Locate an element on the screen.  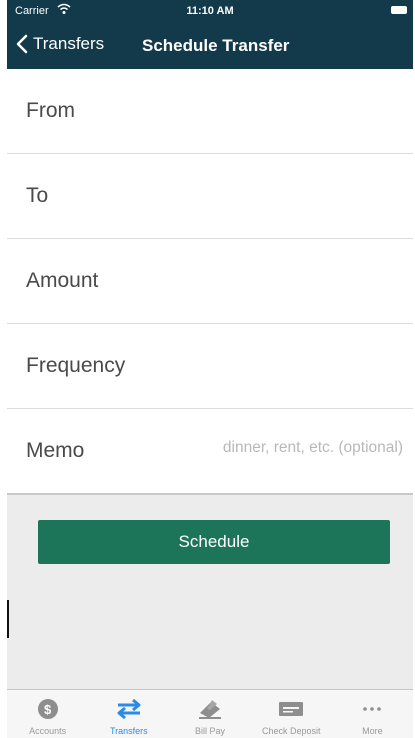
tab-accounts-label: Accounts is located at coordinates (48, 731).